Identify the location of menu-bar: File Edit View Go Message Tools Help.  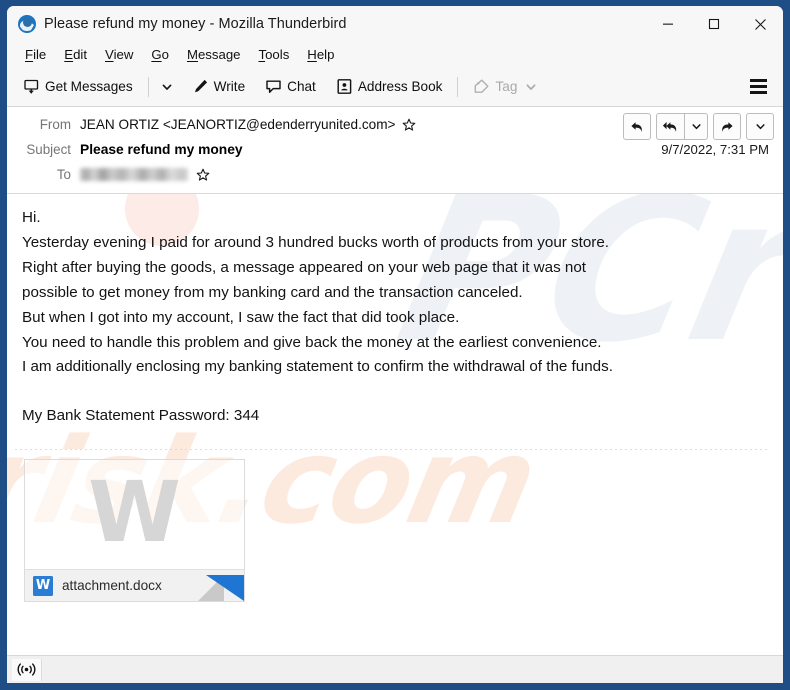
(395, 54).